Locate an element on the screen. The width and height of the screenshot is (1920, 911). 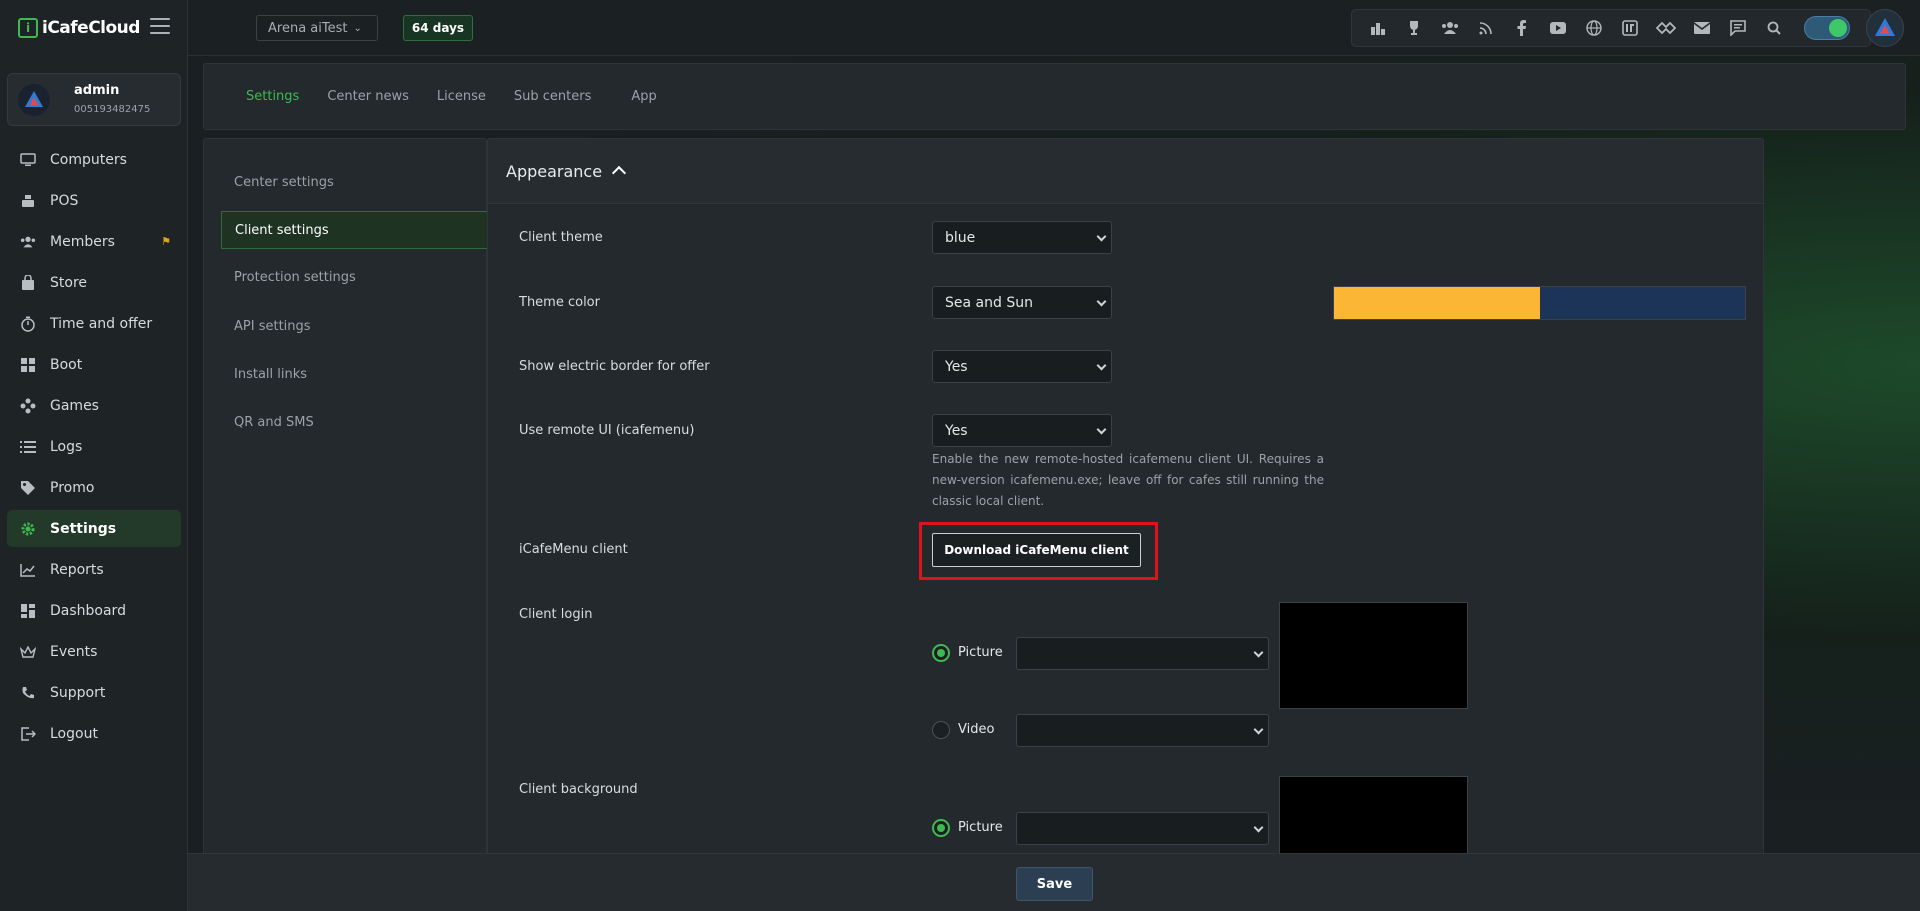
logo: i iCafeCloud is located at coordinates (79, 28).